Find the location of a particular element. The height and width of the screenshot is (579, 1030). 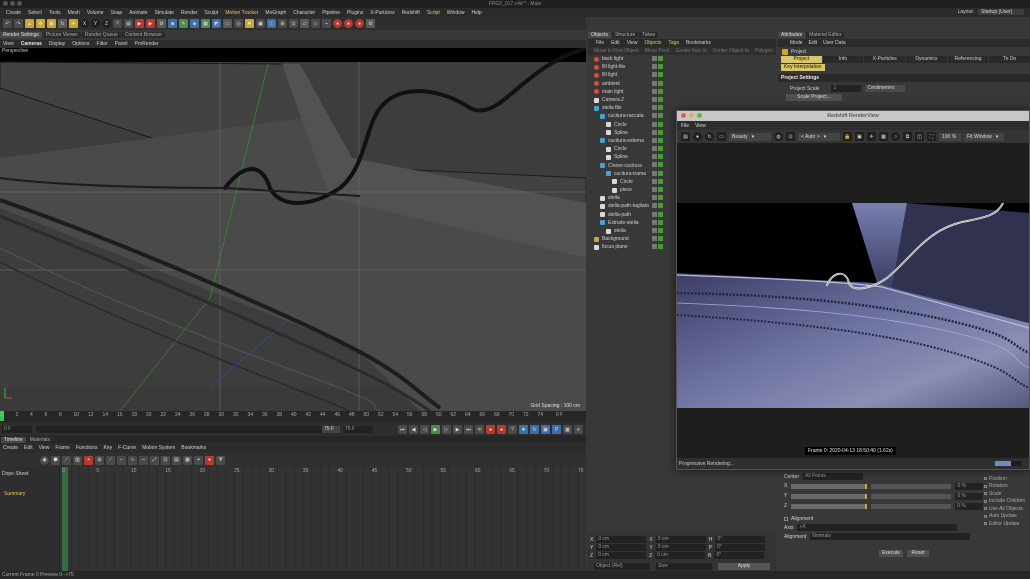

timeline-menu-bookmarks: Bookmarks is located at coordinates (193, 448).